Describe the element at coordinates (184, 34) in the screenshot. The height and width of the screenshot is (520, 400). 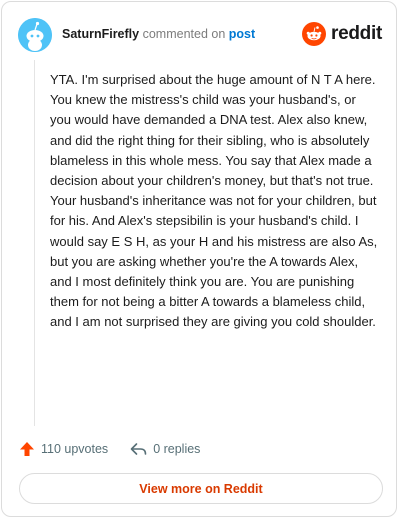
I see `commented-on-text: commented on` at that location.